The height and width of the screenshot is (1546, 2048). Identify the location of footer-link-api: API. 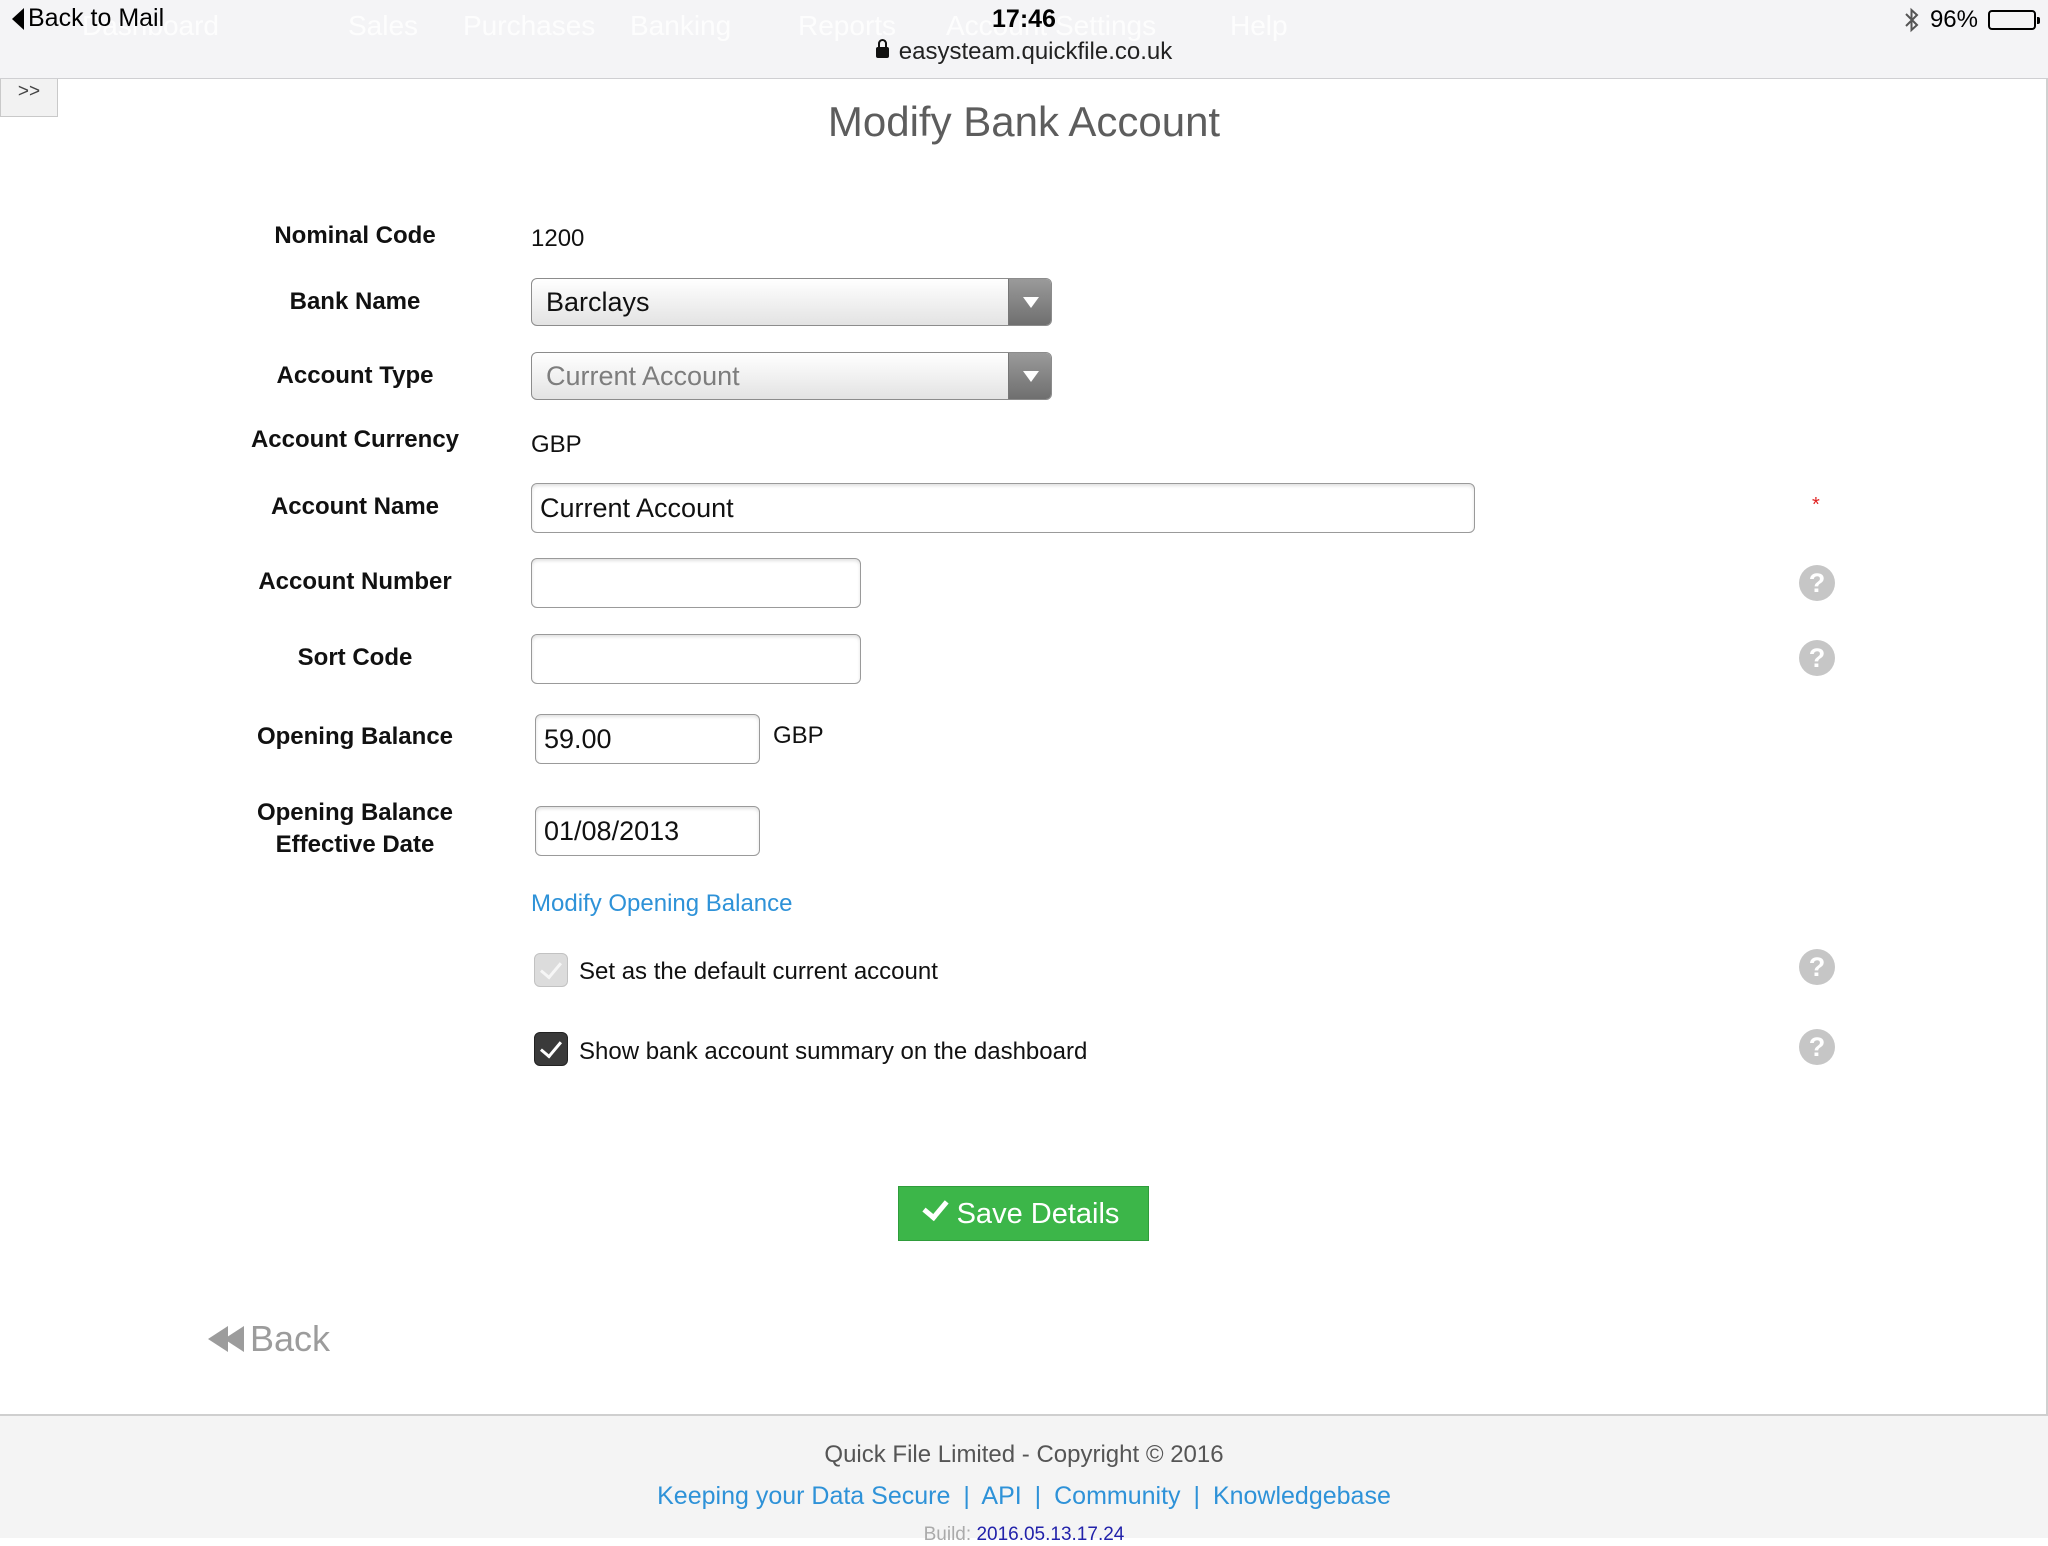
(1001, 1496).